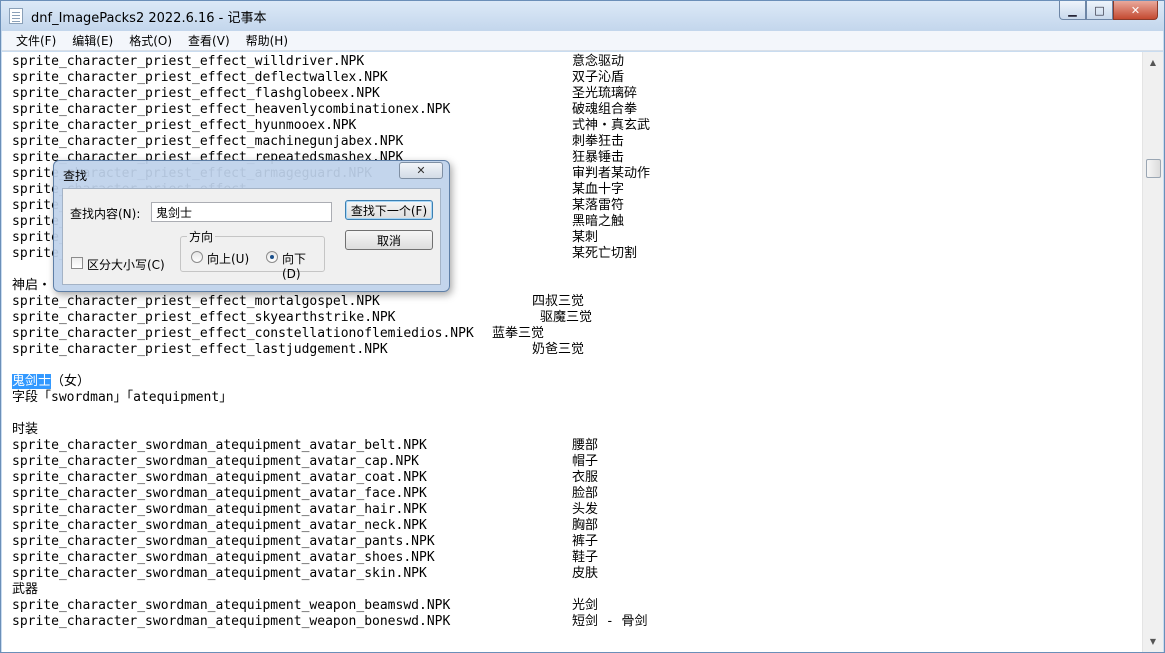  Describe the element at coordinates (582, 16) in the screenshot. I see `title-bar: dnf_ImagePacks2 2022.6.16 - 记事本 ▁ □ ✕` at that location.